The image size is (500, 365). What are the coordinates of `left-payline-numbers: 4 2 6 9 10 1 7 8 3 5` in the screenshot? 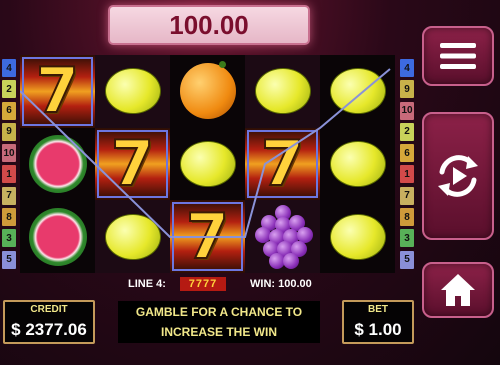 It's located at (9, 165).